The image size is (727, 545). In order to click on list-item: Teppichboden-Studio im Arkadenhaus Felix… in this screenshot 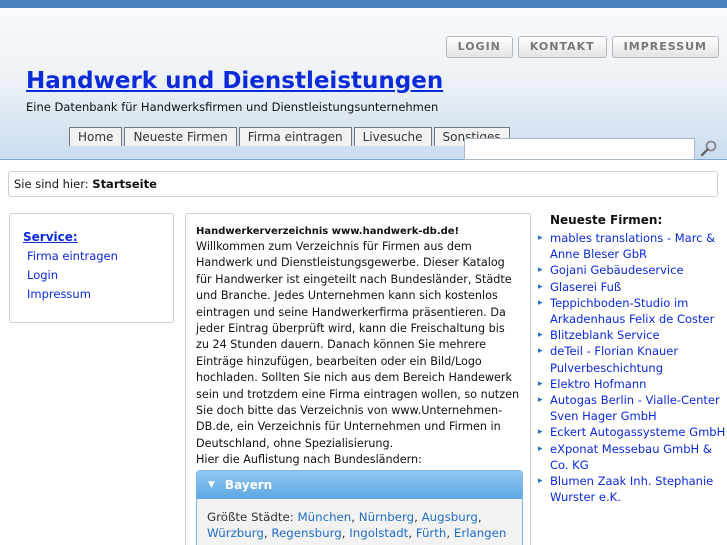, I will do `click(632, 311)`.